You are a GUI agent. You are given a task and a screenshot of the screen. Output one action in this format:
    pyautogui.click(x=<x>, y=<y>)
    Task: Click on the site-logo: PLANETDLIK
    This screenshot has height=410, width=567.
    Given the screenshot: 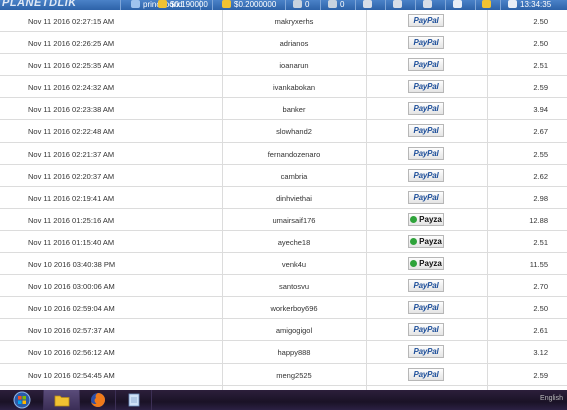 What is the action you would take?
    pyautogui.click(x=39, y=4)
    